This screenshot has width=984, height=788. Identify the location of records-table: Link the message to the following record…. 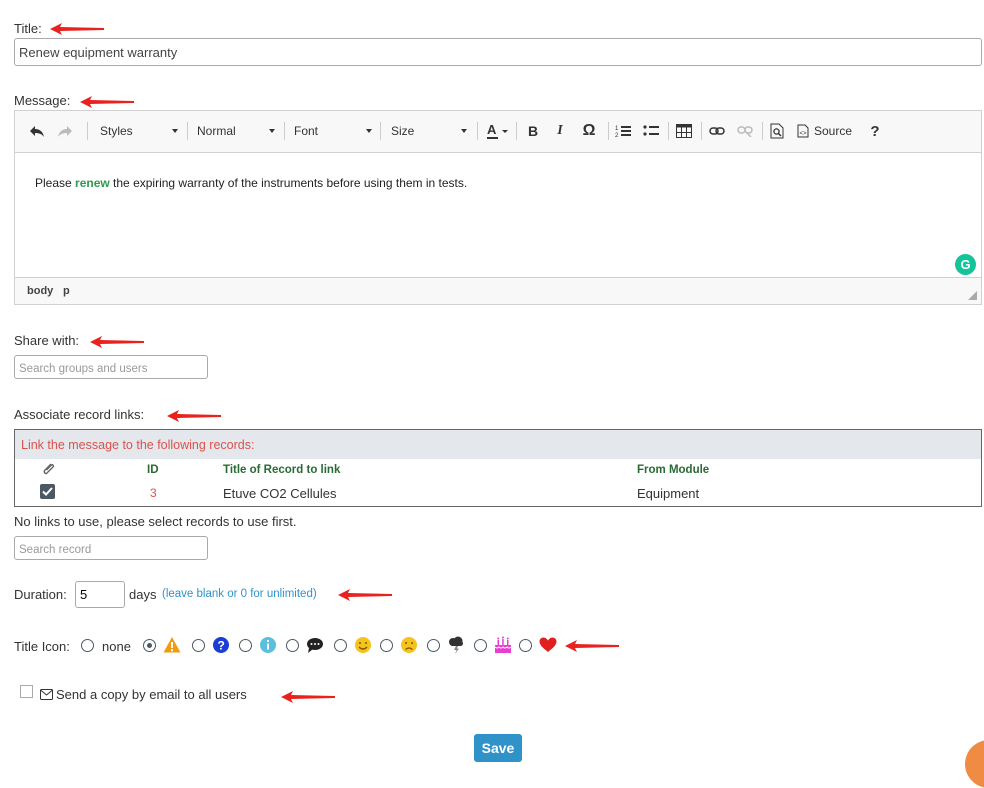
(498, 468).